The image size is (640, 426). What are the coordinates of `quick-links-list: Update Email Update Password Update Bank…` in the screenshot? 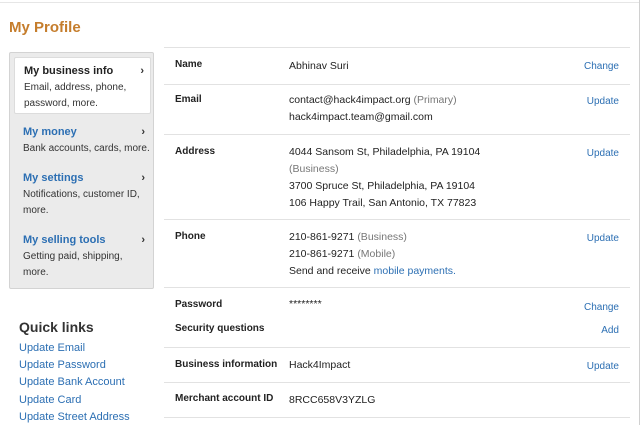 It's located at (74, 383).